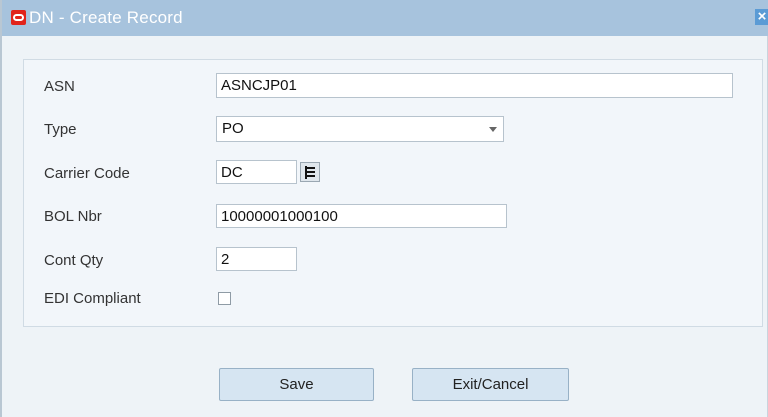 The image size is (768, 417). Describe the element at coordinates (296, 384) in the screenshot. I see `save-button: Save` at that location.